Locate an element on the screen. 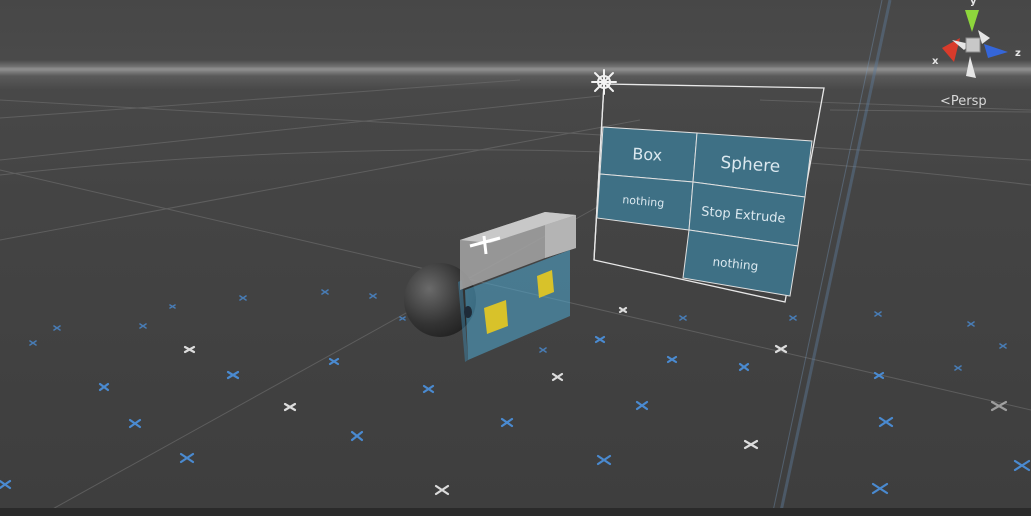 This screenshot has width=1031, height=516. projection-toggle: <Persp is located at coordinates (963, 101).